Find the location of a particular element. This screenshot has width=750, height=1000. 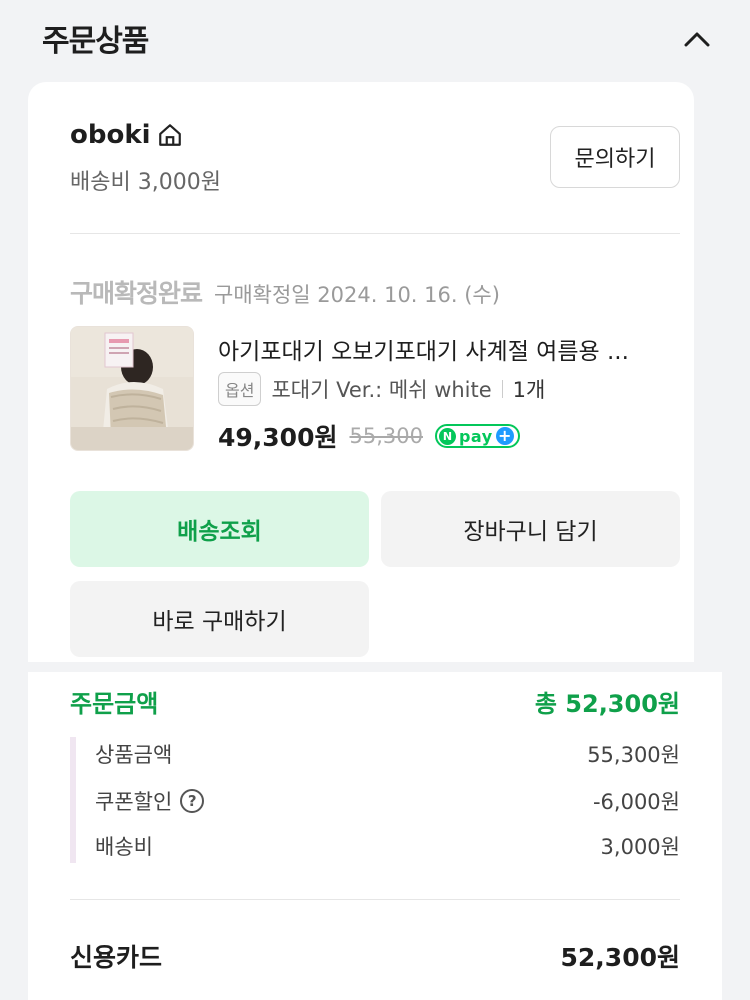

npay-logo: N pay + is located at coordinates (477, 436).